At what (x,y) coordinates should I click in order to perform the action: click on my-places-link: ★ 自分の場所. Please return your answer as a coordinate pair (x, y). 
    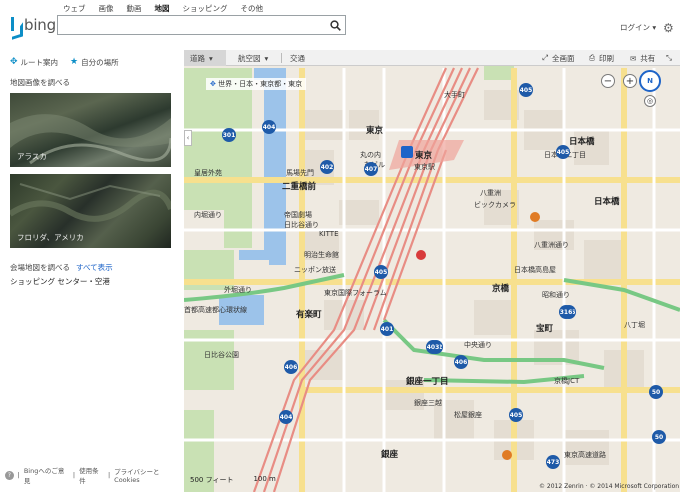
    Looking at the image, I should click on (94, 62).